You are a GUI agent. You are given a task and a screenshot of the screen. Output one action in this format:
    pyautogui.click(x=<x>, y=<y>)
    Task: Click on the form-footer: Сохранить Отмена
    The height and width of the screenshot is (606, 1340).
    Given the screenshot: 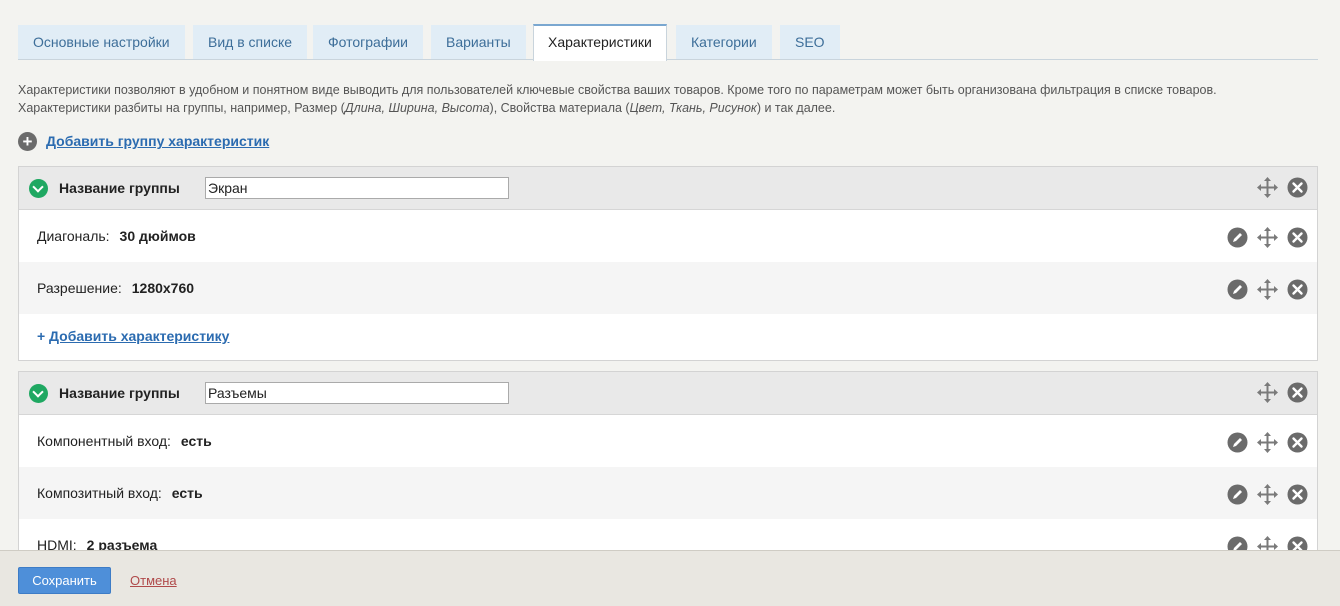 What is the action you would take?
    pyautogui.click(x=670, y=578)
    